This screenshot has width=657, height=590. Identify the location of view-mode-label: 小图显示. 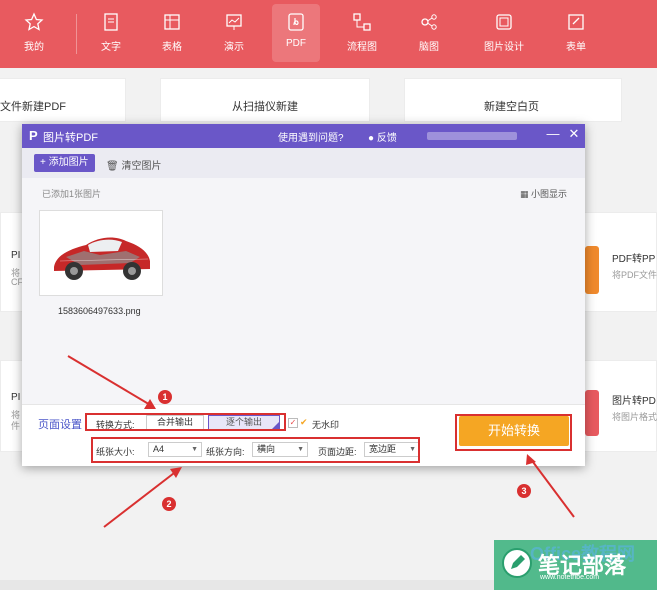
(548, 194).